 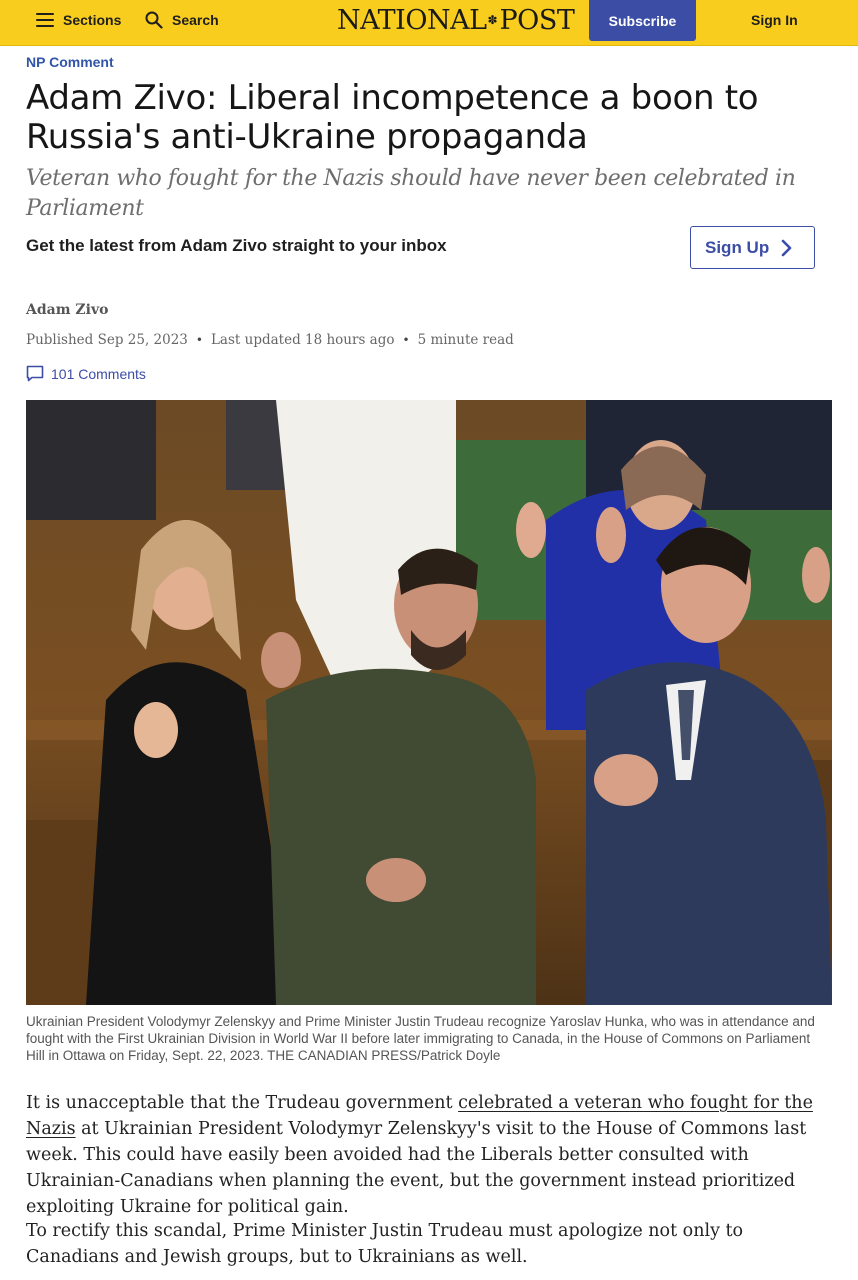 What do you see at coordinates (67, 310) in the screenshot?
I see `author-link: Adam Zivo` at bounding box center [67, 310].